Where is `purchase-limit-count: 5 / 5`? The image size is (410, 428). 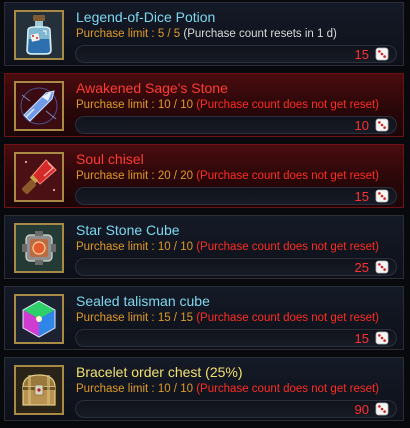
purchase-limit-count: 5 / 5 is located at coordinates (169, 34).